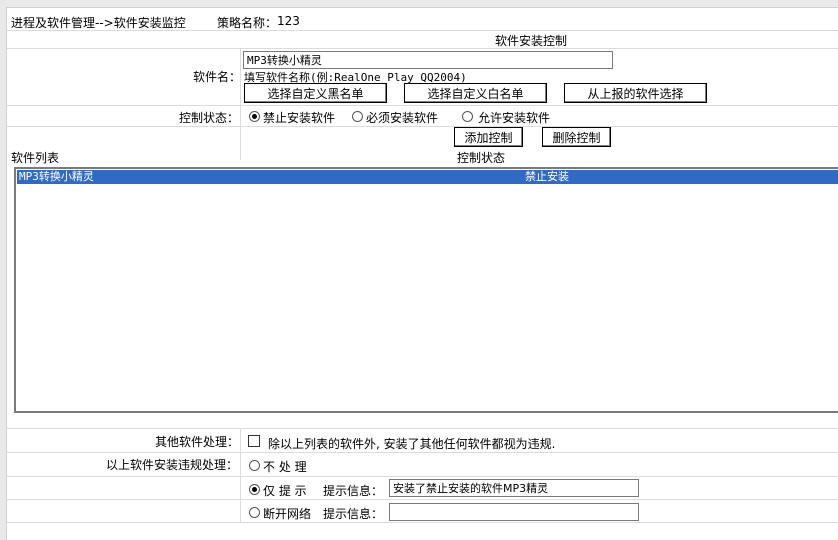 The image size is (838, 540). Describe the element at coordinates (514, 488) in the screenshot. I see `prompt-info-input` at that location.